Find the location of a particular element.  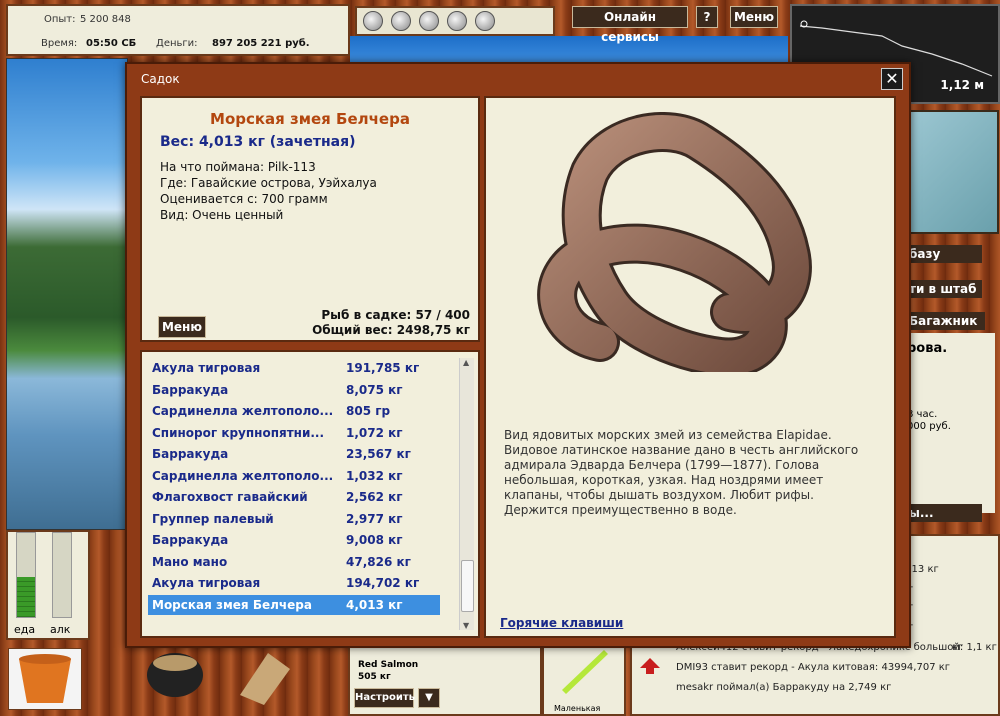

to-hq-button: ти в штаб is located at coordinates (943, 289).